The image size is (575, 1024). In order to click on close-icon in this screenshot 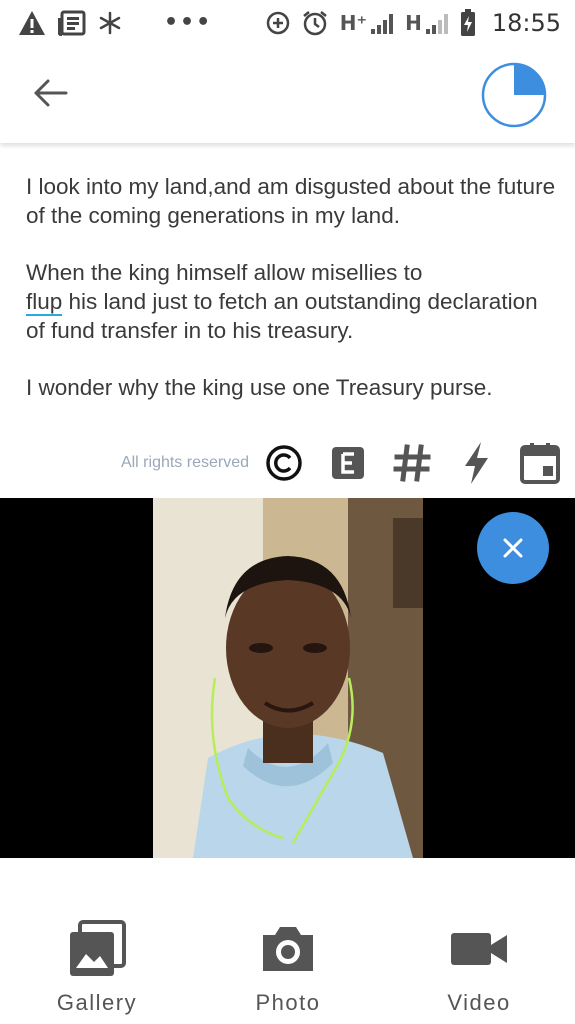, I will do `click(513, 548)`.